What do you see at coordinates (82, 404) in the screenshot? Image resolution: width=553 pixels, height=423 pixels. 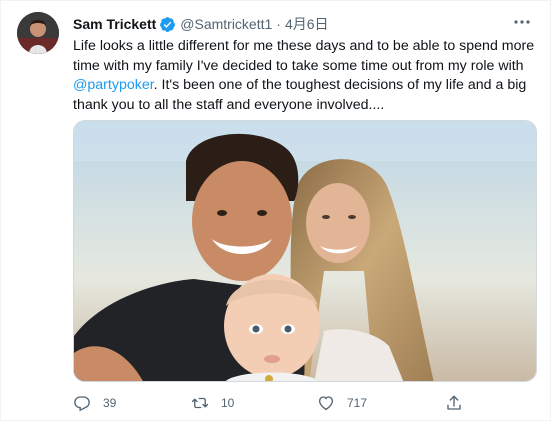 I see `reply-icon` at bounding box center [82, 404].